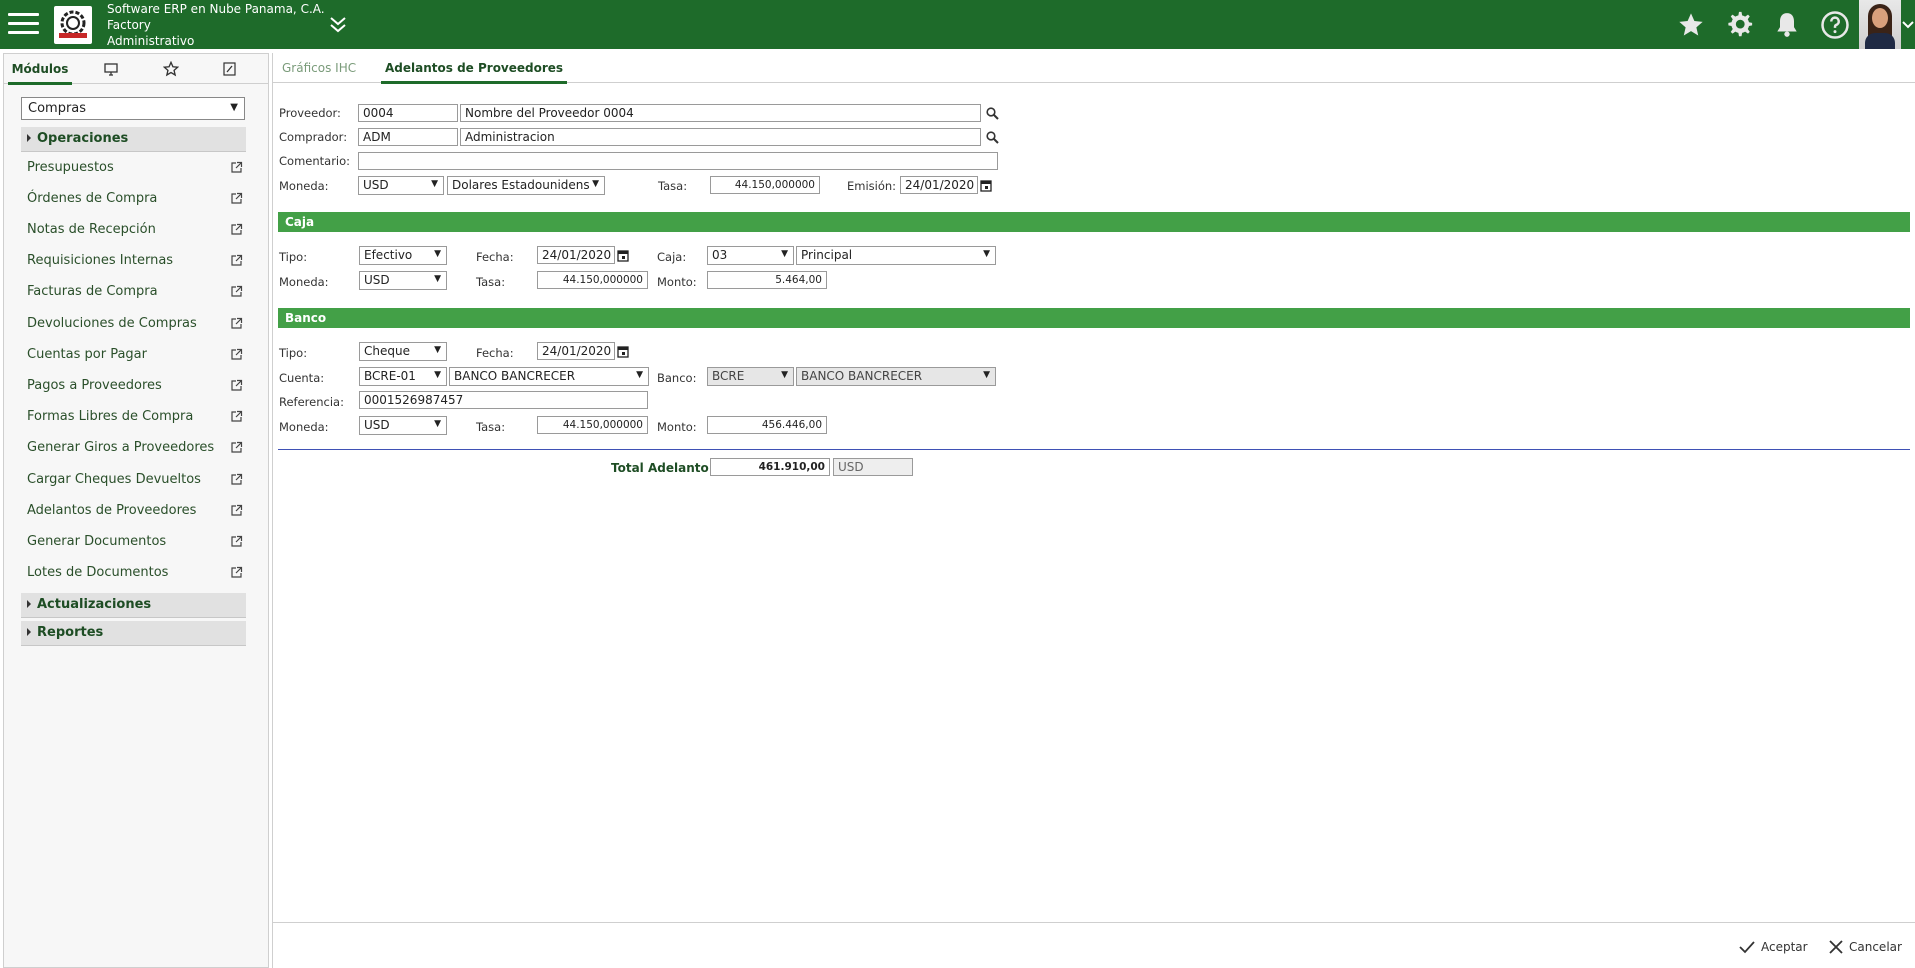 The image size is (1915, 968). Describe the element at coordinates (133, 633) in the screenshot. I see `section-reportes: Reportes` at that location.